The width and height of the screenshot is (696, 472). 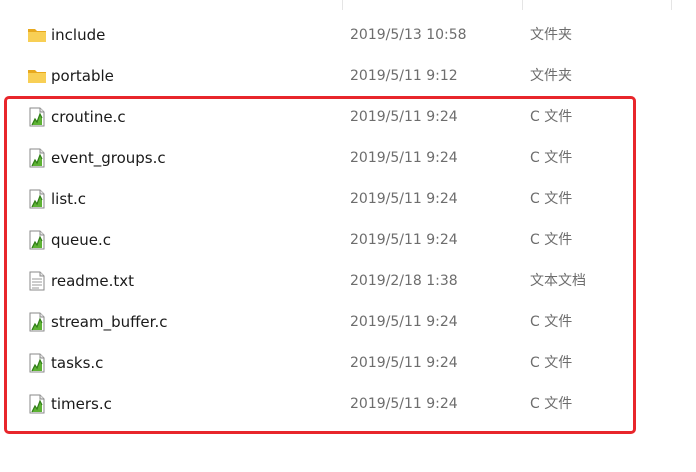 What do you see at coordinates (92, 281) in the screenshot?
I see `file-name: readme.txt` at bounding box center [92, 281].